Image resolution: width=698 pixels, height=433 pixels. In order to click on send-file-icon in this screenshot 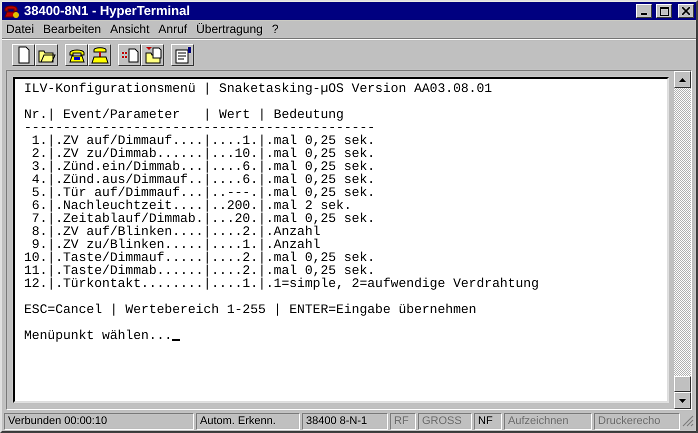, I will do `click(129, 55)`.